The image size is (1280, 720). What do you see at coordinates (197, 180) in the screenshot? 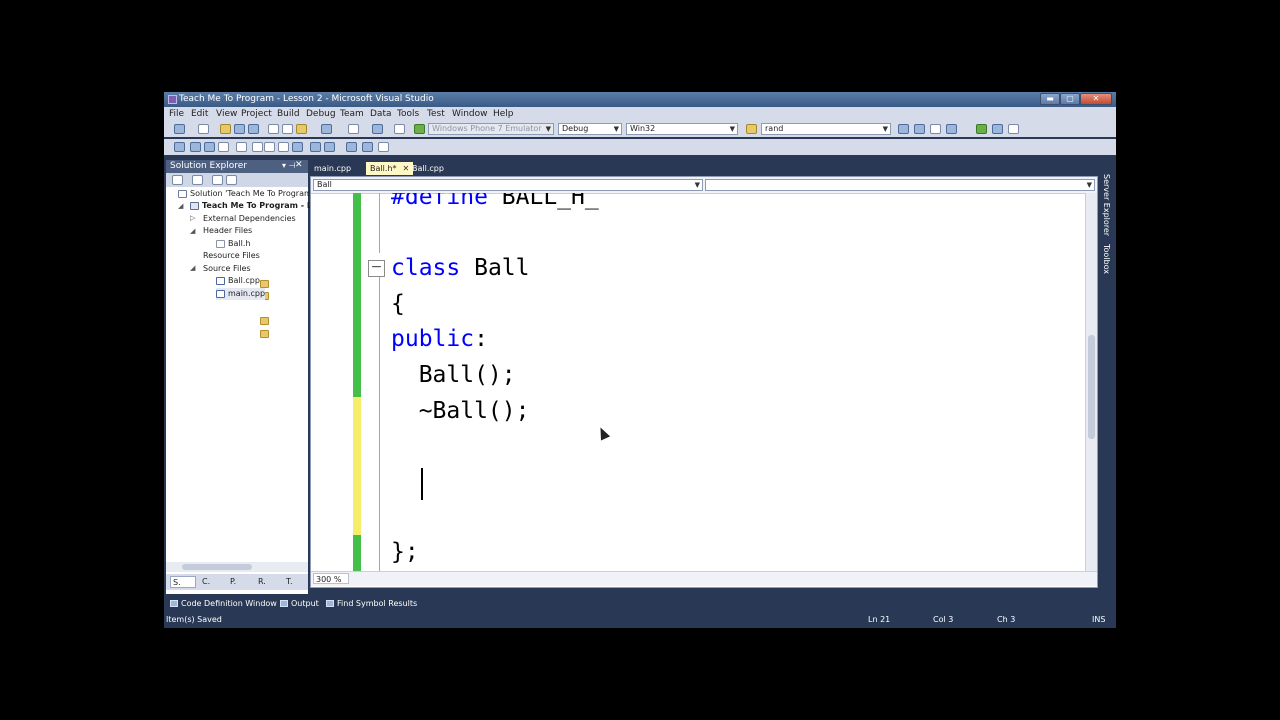
I see `show-all-files-icon` at bounding box center [197, 180].